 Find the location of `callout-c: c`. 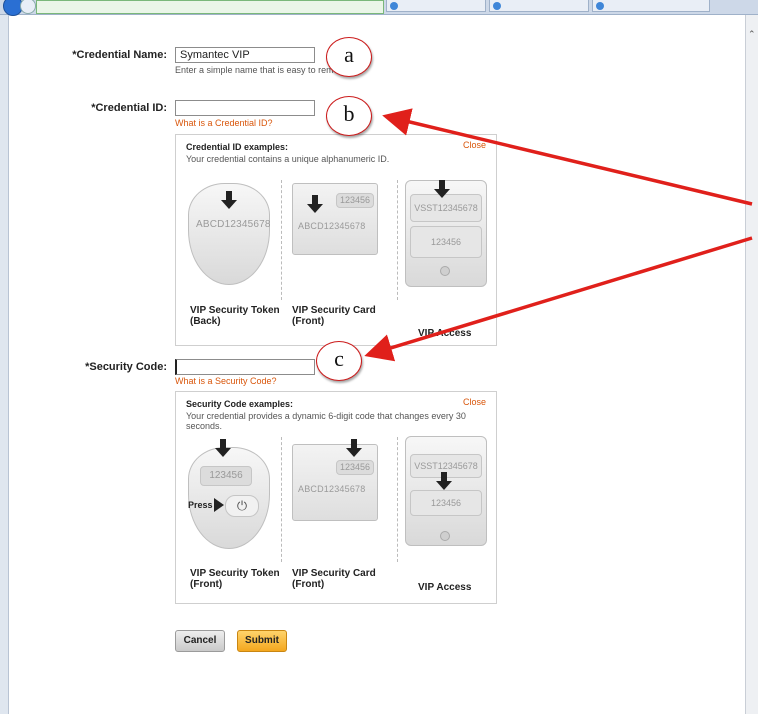

callout-c: c is located at coordinates (339, 361).